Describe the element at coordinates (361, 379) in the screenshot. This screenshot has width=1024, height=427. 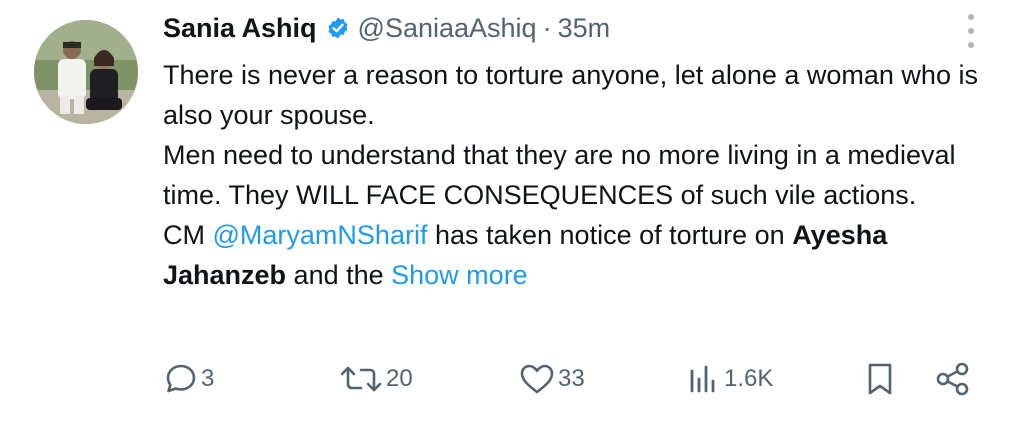
I see `repost-icon` at that location.